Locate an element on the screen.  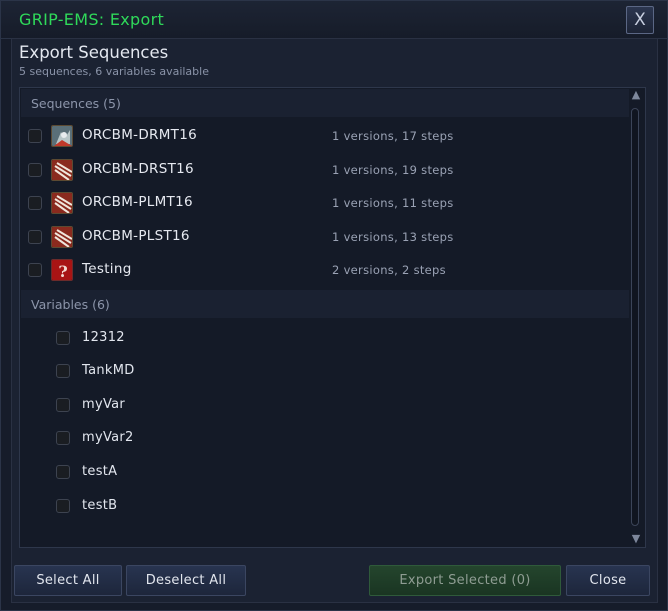
scroll-track is located at coordinates (635, 317).